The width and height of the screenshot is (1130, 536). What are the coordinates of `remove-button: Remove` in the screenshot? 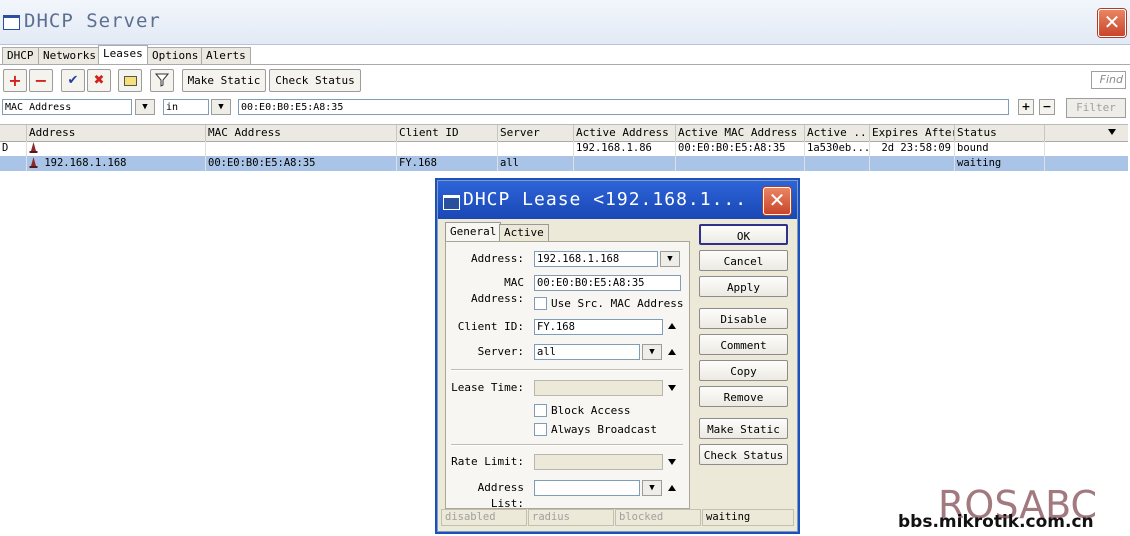 It's located at (743, 396).